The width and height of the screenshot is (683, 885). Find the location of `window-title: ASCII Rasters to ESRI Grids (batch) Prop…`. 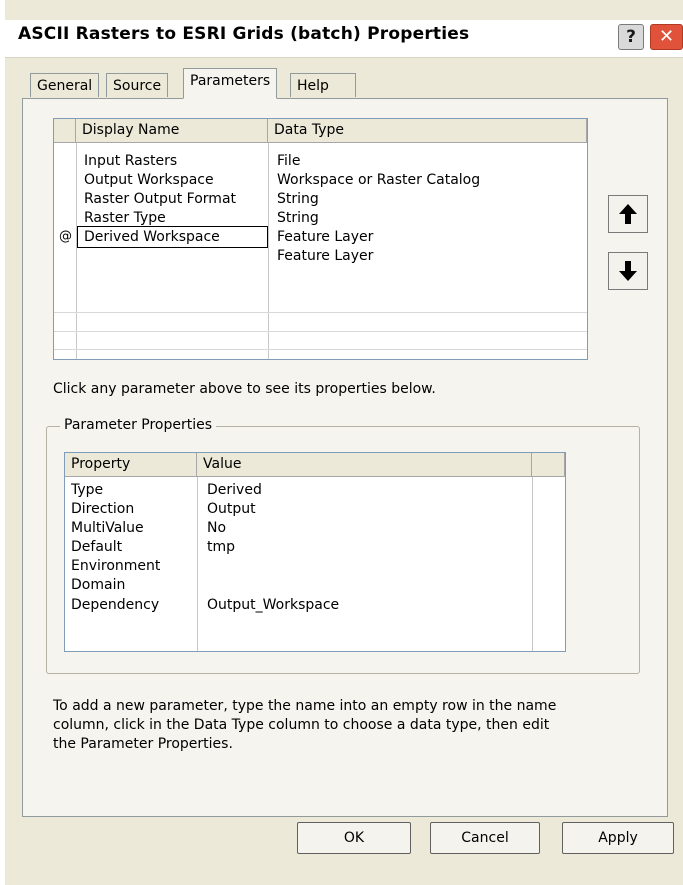

window-title: ASCII Rasters to ESRI Grids (batch) Prop… is located at coordinates (244, 34).